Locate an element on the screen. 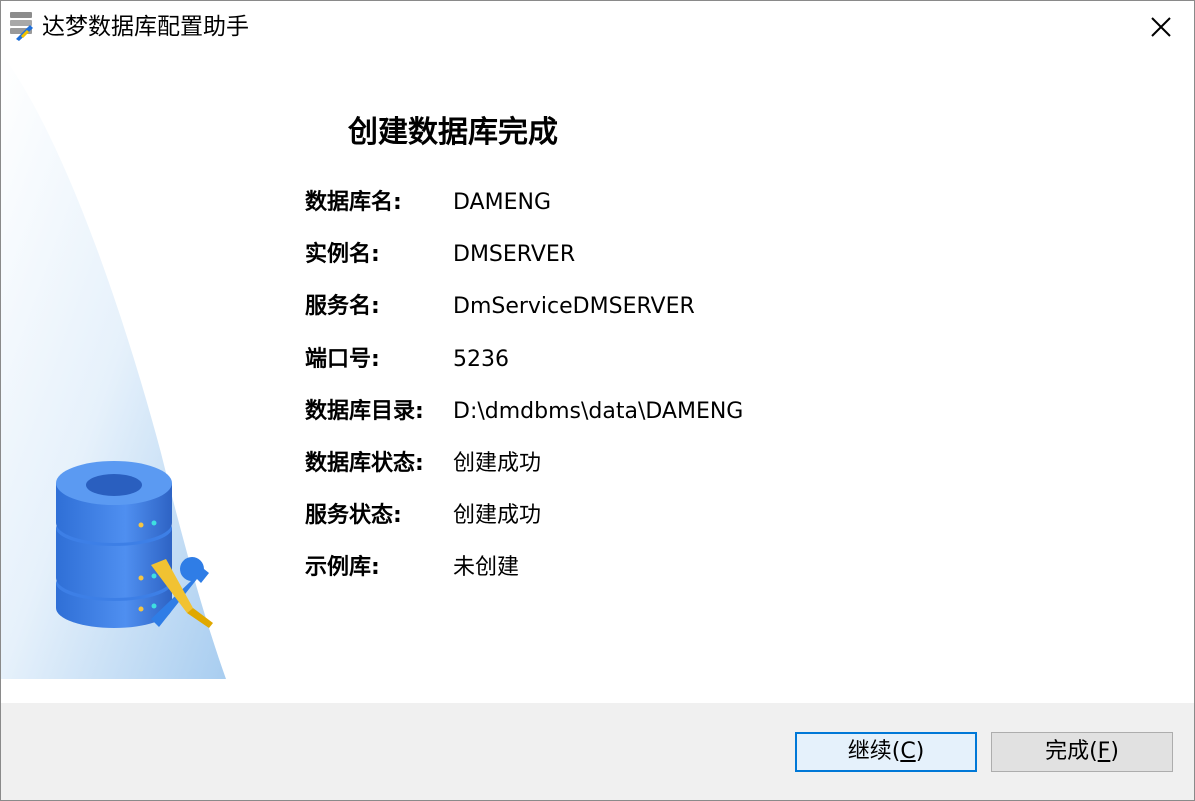 Image resolution: width=1195 pixels, height=801 pixels. close-icon is located at coordinates (1161, 27).